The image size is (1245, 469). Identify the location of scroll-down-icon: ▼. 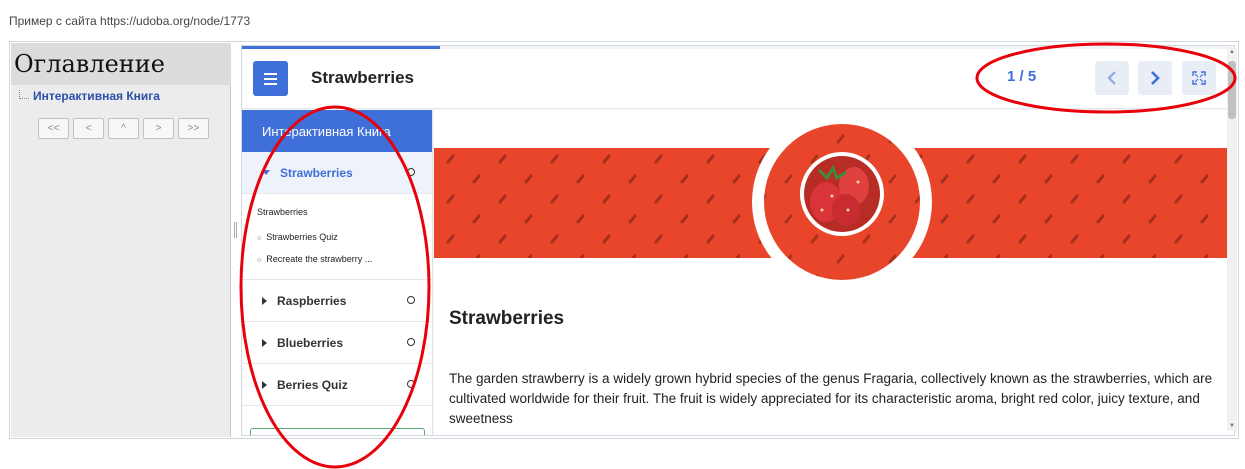
(1232, 426).